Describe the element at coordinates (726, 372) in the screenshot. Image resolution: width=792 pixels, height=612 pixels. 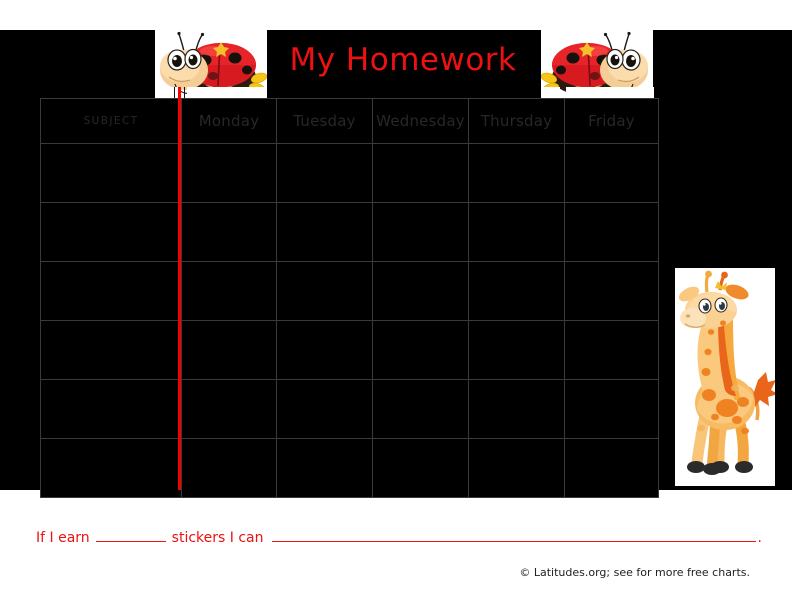
I see `giraffe-icon` at that location.